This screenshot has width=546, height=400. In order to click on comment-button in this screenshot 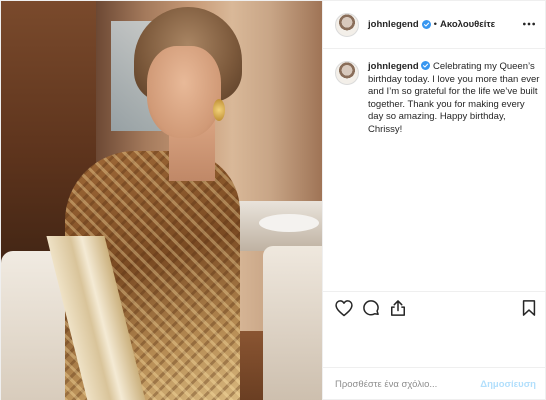, I will do `click(371, 308)`.